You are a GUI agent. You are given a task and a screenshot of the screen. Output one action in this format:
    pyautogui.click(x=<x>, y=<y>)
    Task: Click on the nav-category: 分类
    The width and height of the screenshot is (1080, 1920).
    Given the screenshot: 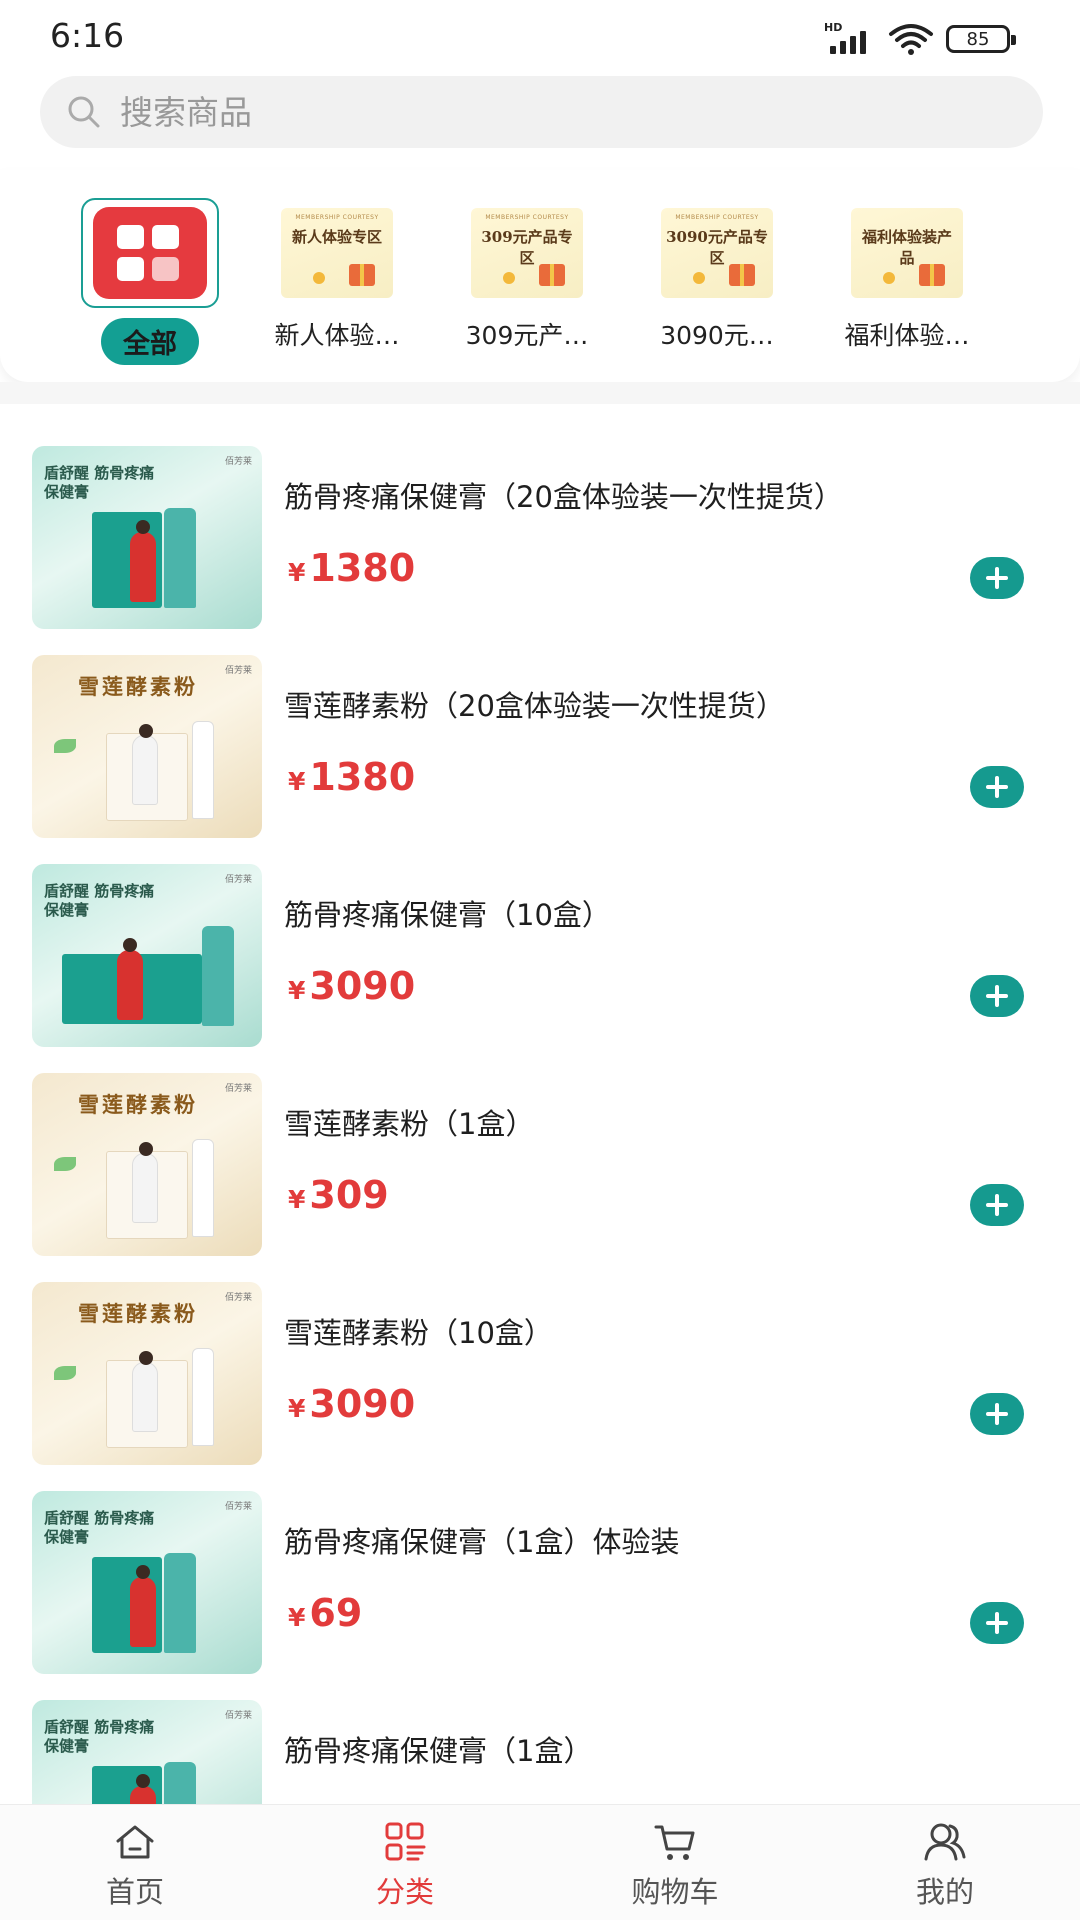 What is the action you would take?
    pyautogui.click(x=405, y=1865)
    